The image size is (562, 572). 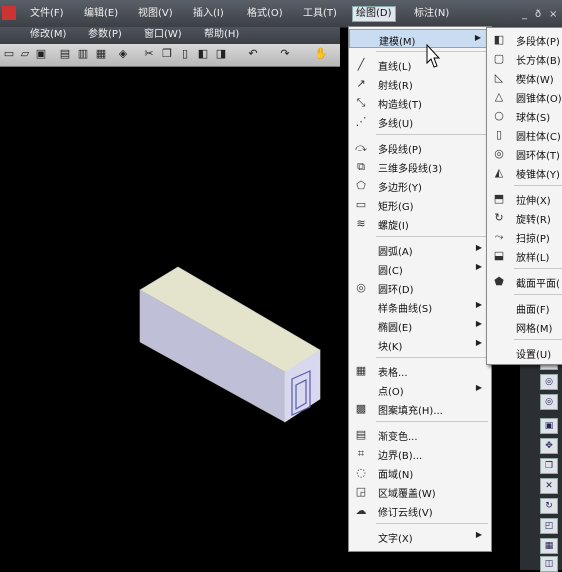 I want to click on paste-icon: ▯, so click(x=185, y=54).